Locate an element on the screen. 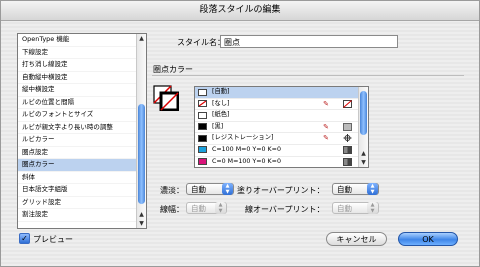  sidebar-item: 下線設定 is located at coordinates (82, 53).